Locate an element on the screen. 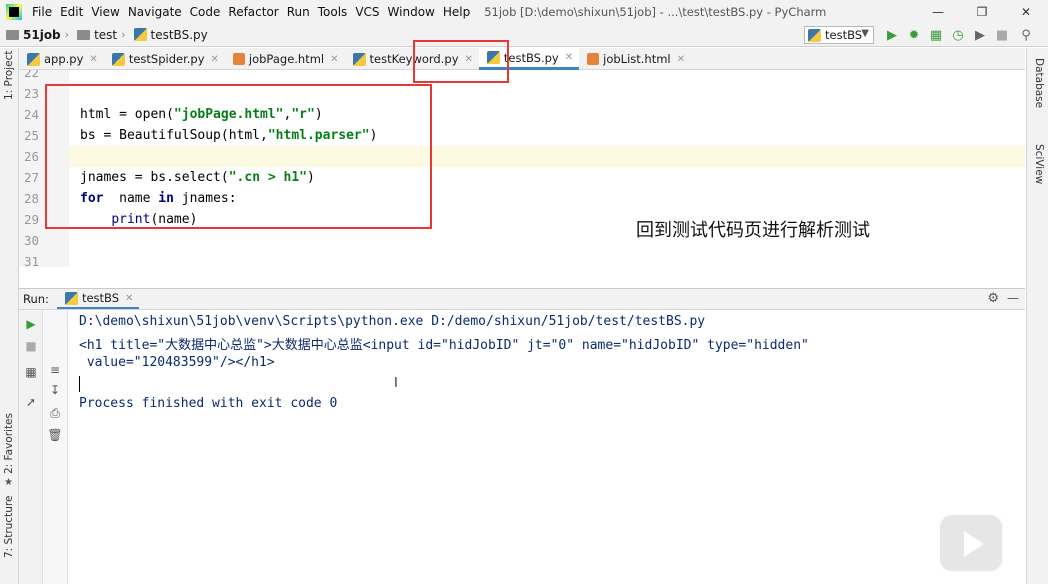 Image resolution: width=1048 pixels, height=584 pixels. right-tool-strip: Database SciView is located at coordinates (1037, 316).